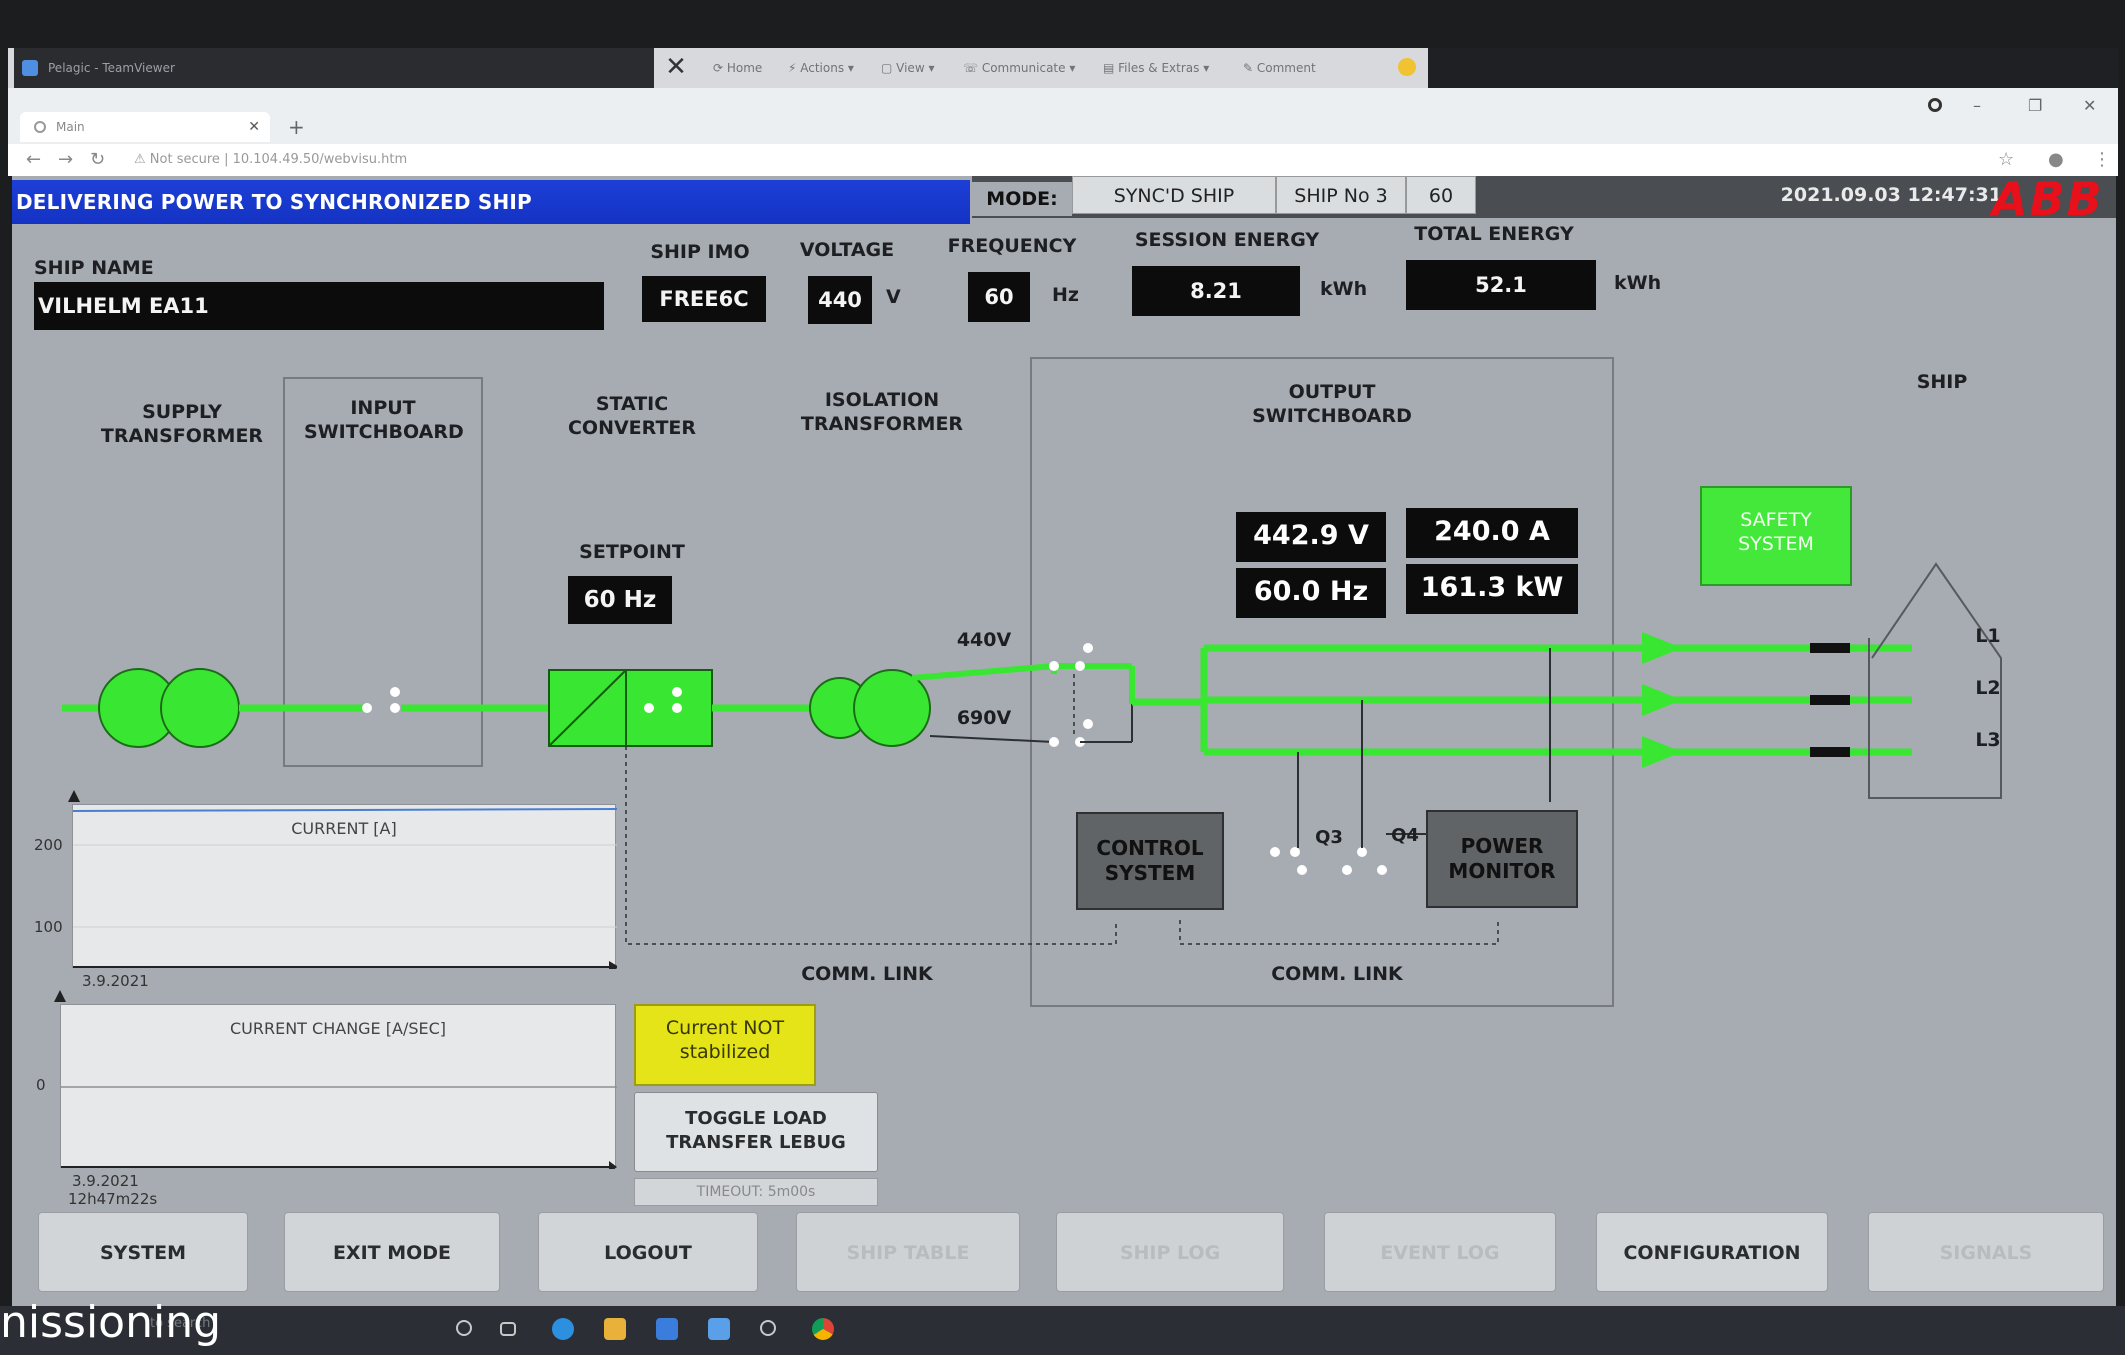  I want to click on address-bar: ⚠ Not secure | 10.104.49.50/webvisu.htm, so click(270, 160).